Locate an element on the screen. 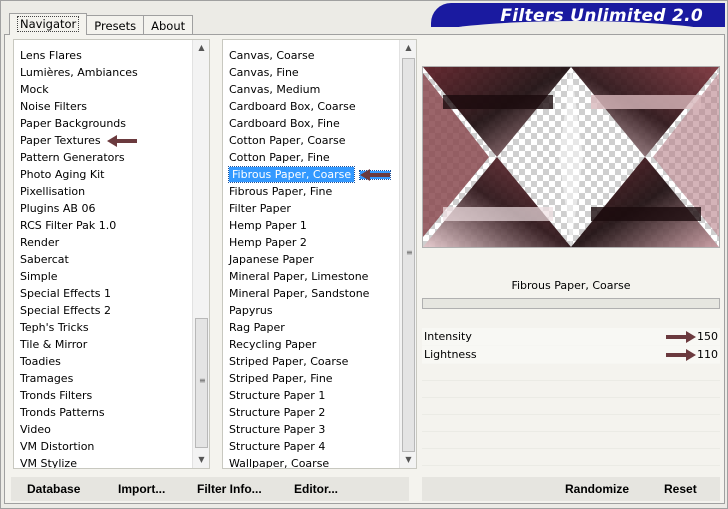 The image size is (728, 509). list-item: Cardboard Box, Coarse is located at coordinates (310, 106).